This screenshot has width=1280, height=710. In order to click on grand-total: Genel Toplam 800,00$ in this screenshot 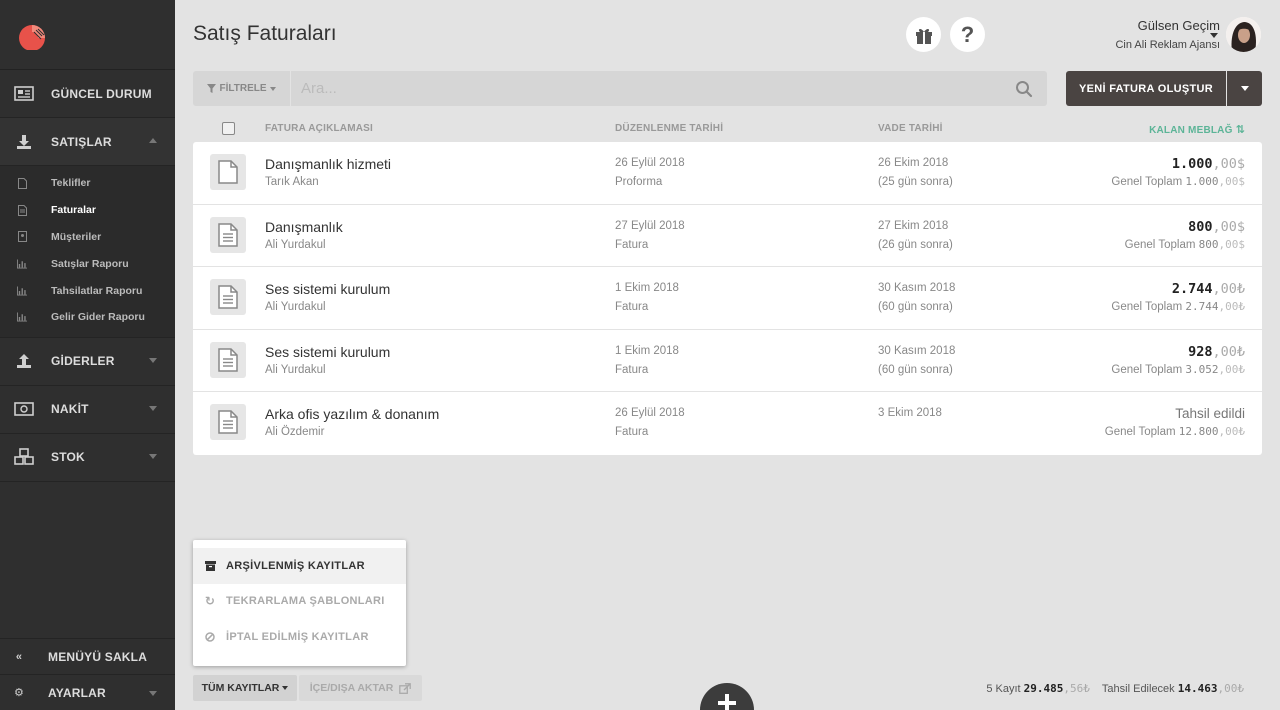, I will do `click(1185, 244)`.